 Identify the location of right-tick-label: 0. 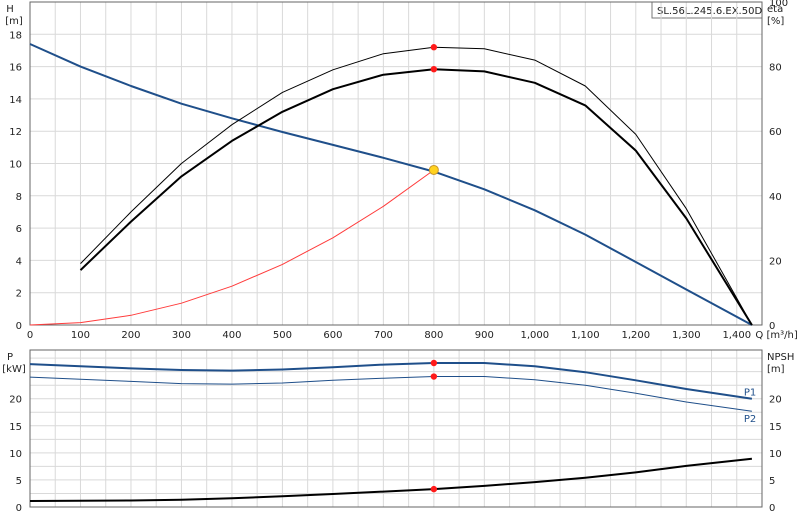
(772, 508).